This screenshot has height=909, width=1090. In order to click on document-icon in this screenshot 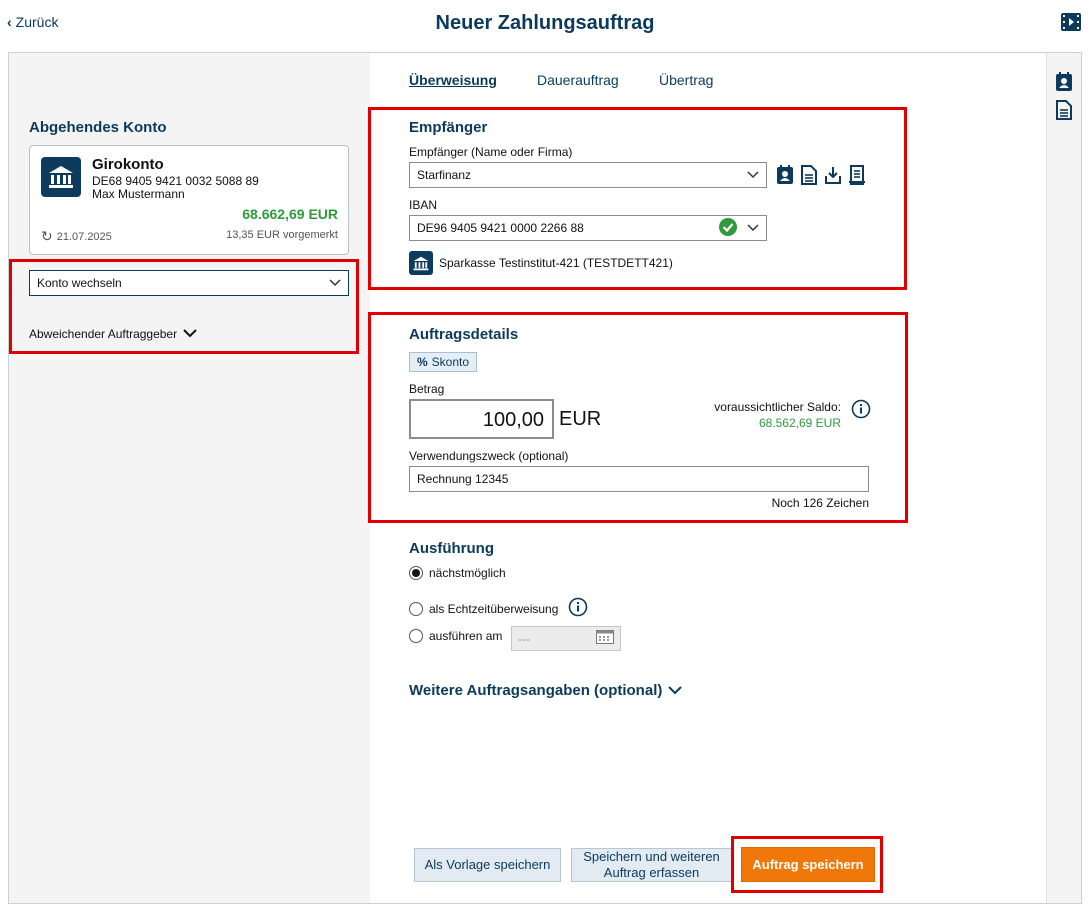, I will do `click(1063, 110)`.